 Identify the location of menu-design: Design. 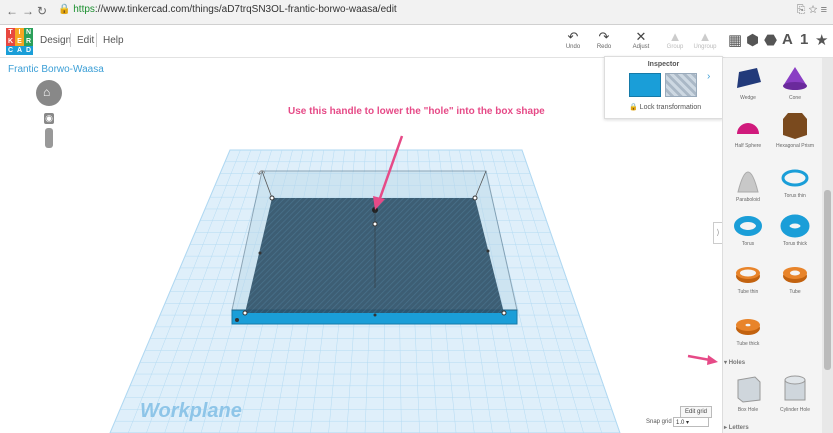
(55, 40).